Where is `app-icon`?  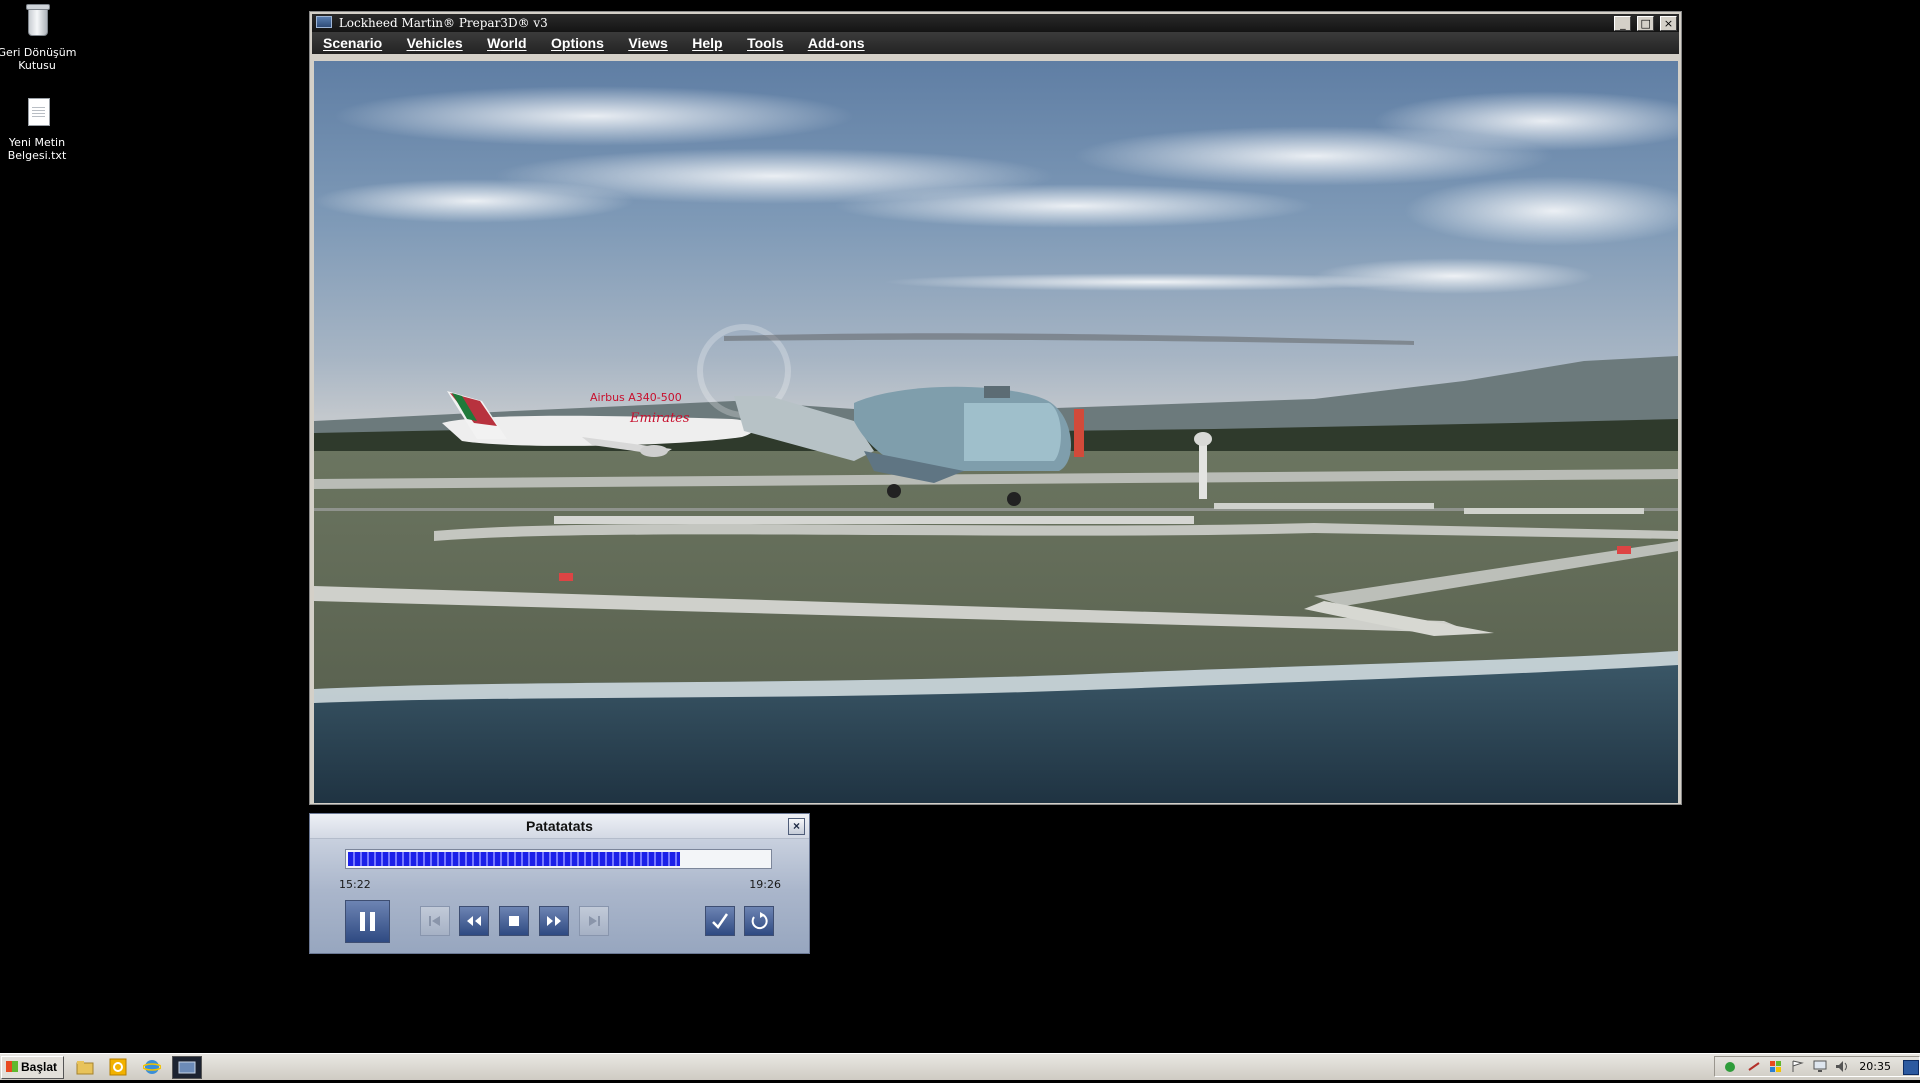 app-icon is located at coordinates (324, 22).